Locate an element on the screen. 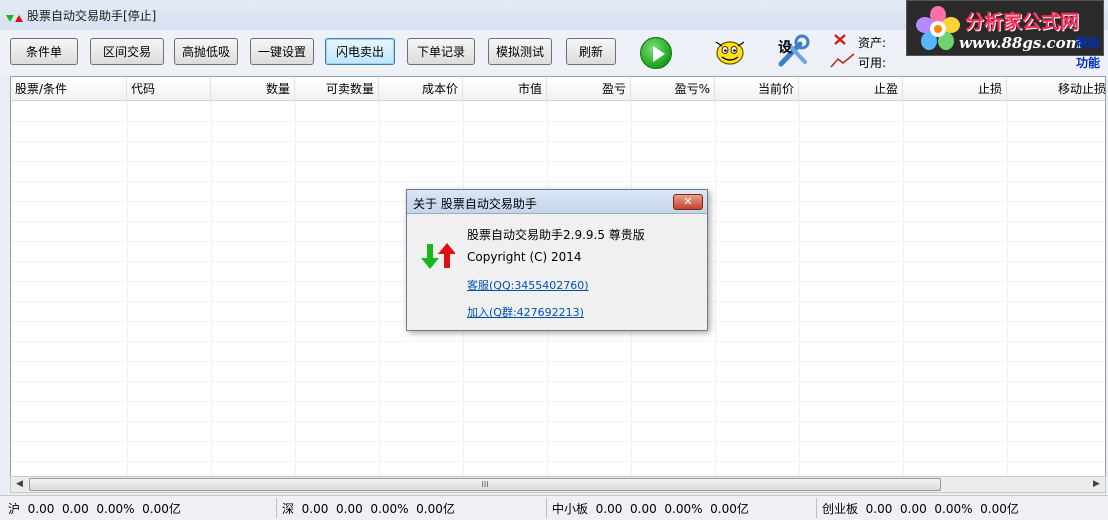  available-label: 可用: is located at coordinates (872, 63).